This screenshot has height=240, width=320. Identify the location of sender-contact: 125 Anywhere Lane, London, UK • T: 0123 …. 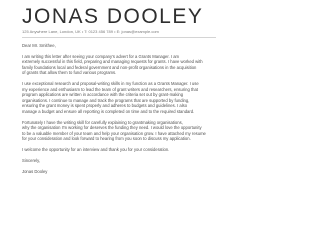
(90, 31).